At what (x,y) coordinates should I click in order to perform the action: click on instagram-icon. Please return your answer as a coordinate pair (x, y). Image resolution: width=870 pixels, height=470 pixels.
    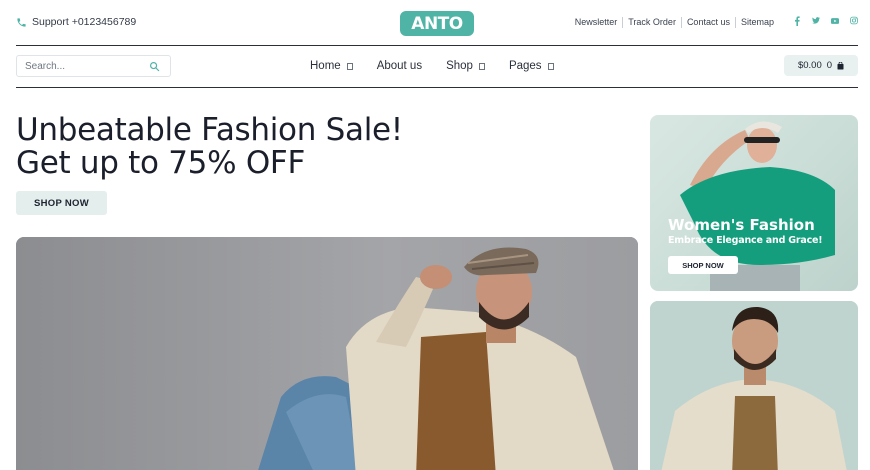
    Looking at the image, I should click on (854, 20).